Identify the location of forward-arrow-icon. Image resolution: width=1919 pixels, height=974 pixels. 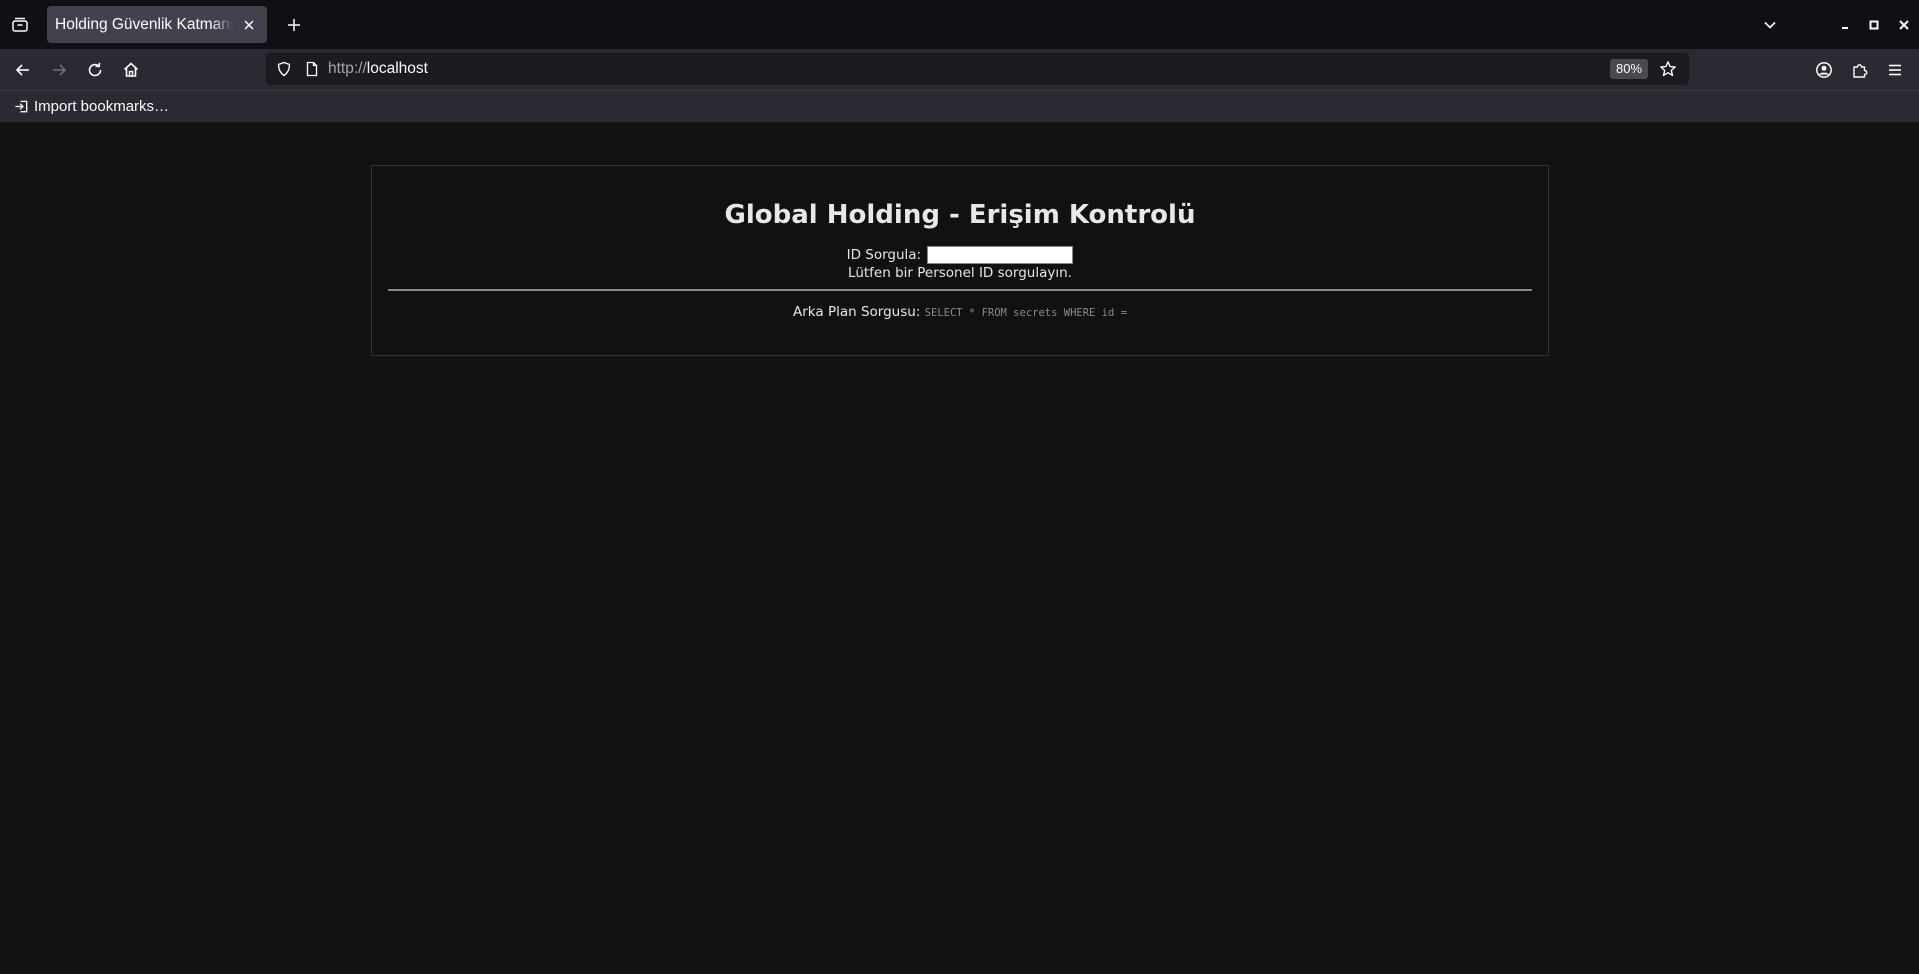
(60, 70).